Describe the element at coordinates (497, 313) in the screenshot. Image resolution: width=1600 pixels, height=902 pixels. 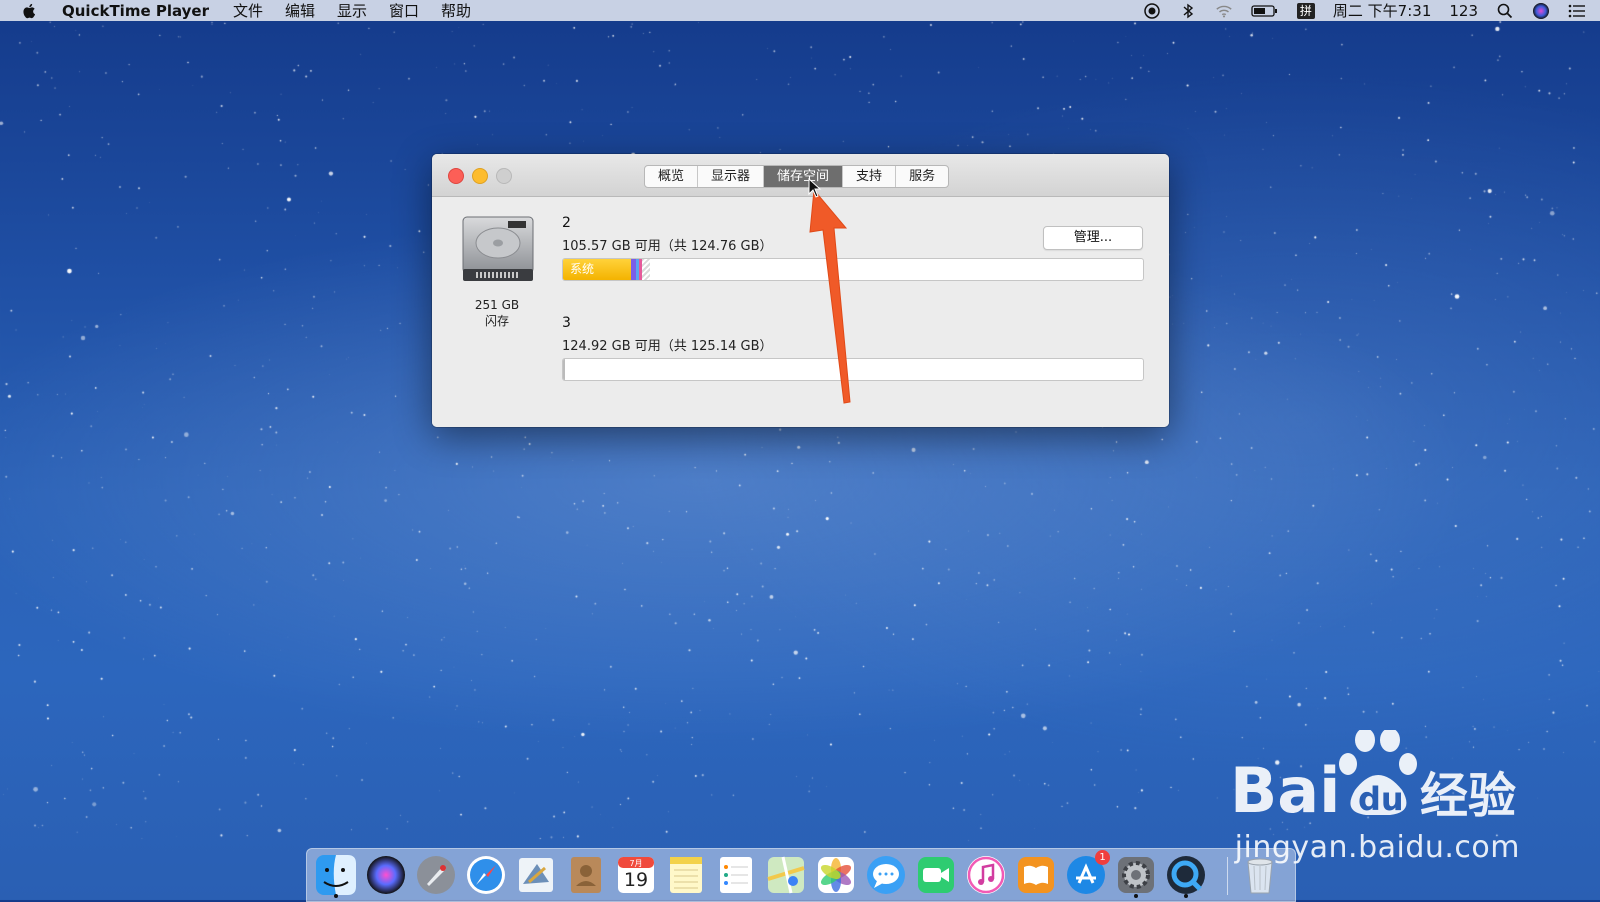
I see `disk-caption: 251 GB 闪存` at that location.